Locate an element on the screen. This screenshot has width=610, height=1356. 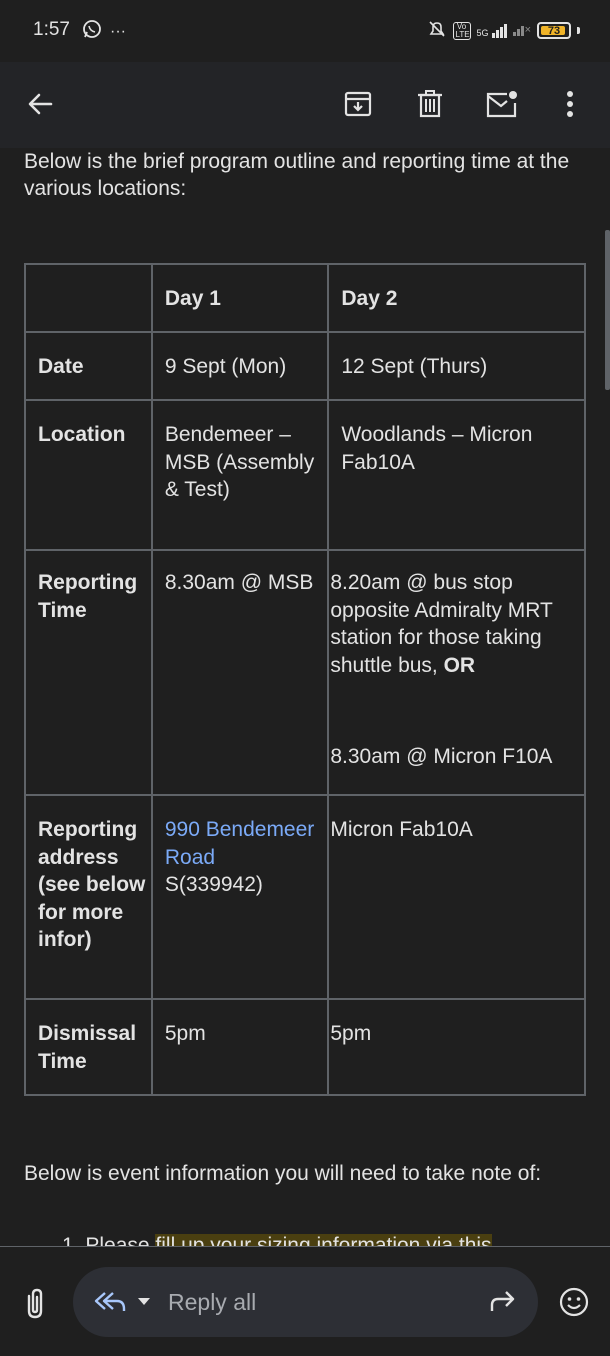
table-cell is located at coordinates (88, 298).